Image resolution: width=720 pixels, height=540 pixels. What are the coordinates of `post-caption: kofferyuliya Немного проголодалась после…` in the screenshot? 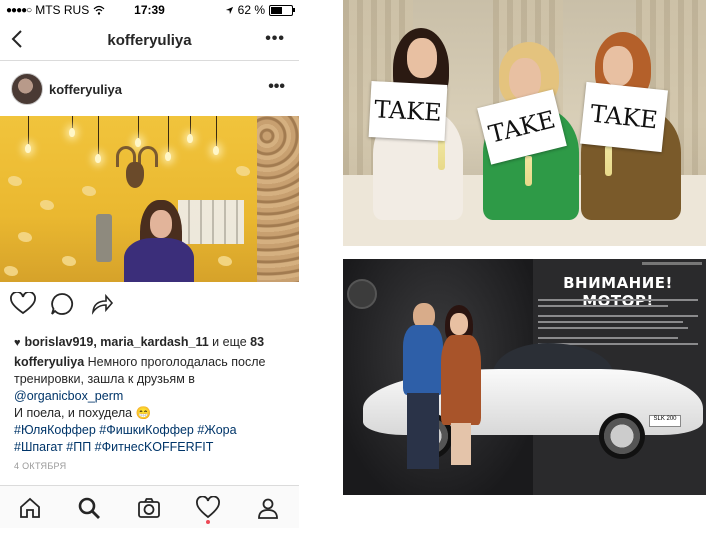 It's located at (151, 405).